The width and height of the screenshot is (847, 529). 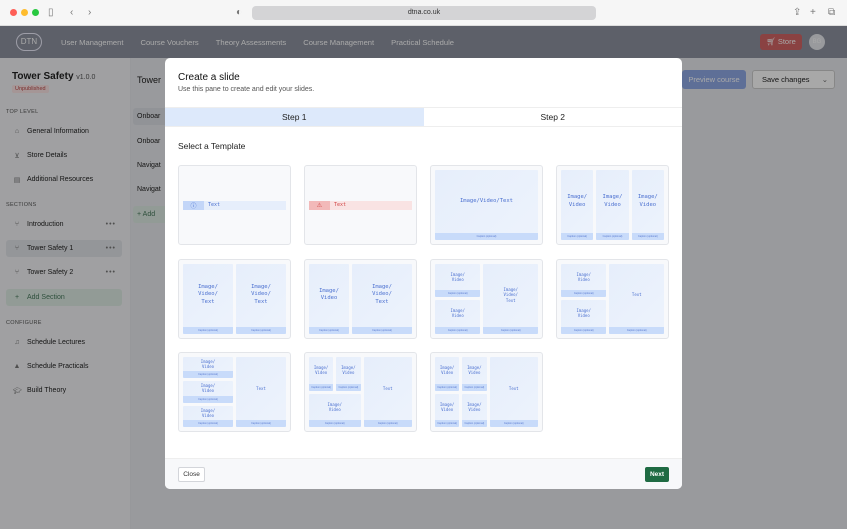 I want to click on avatar: BG, so click(x=817, y=42).